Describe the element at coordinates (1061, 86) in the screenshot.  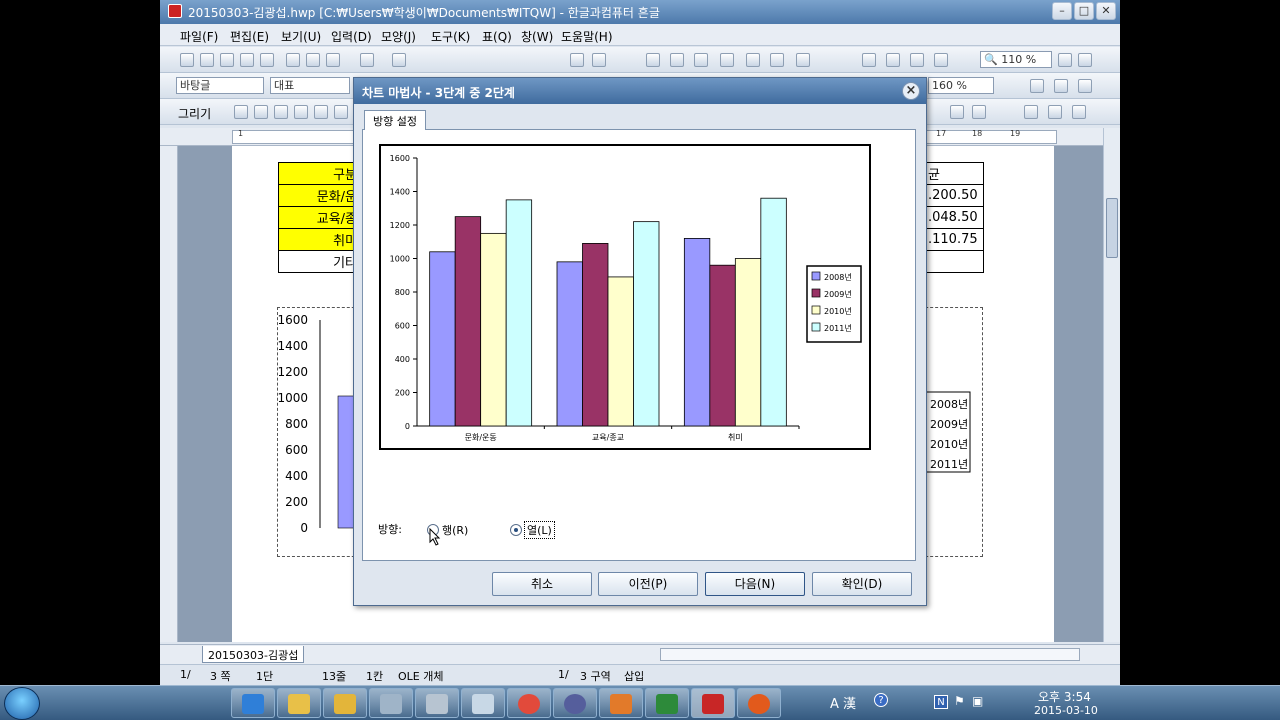
I see `align-center-icon` at that location.